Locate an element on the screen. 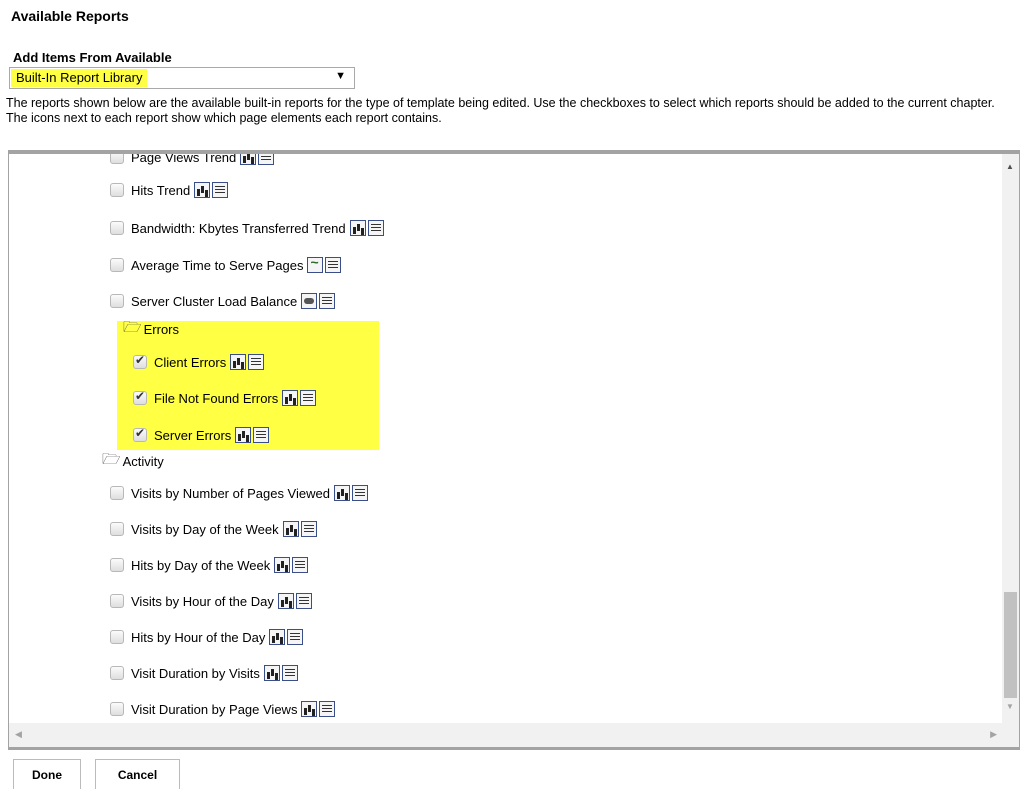 The height and width of the screenshot is (790, 1022). cluster-icon is located at coordinates (309, 301).